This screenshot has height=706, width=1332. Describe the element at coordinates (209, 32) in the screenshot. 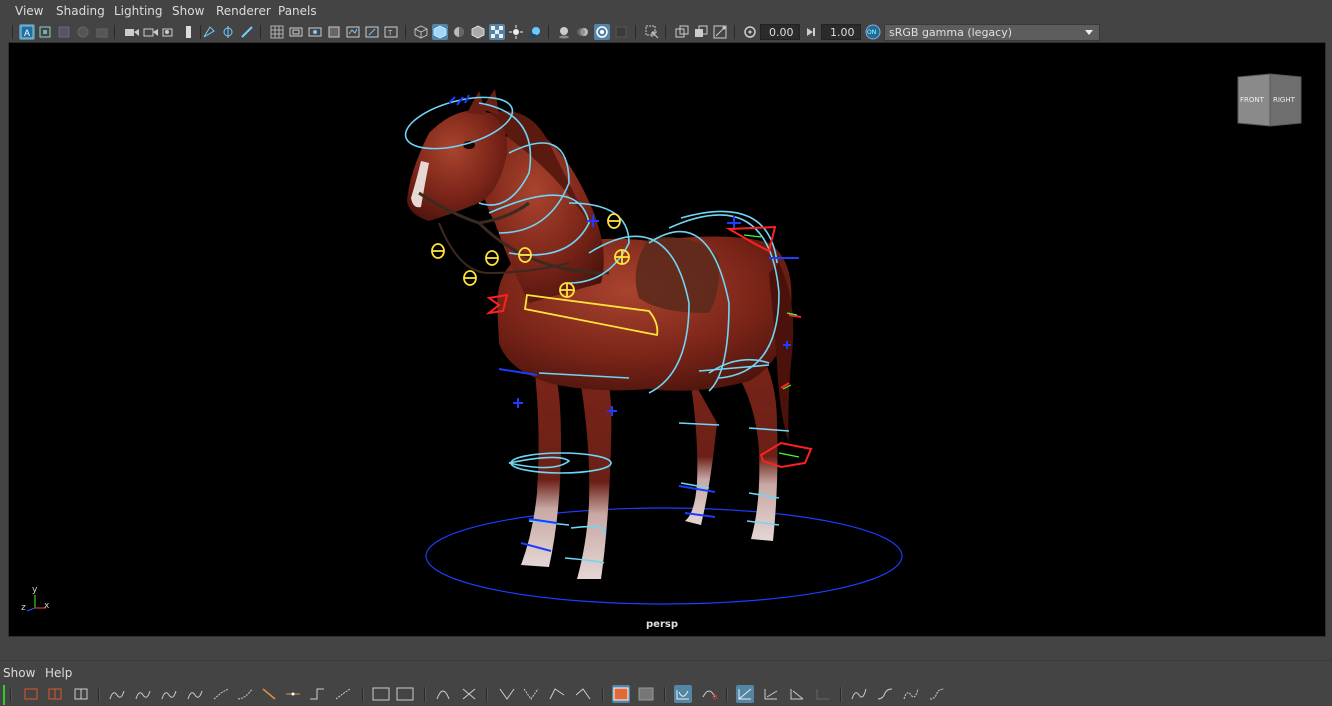

I see `grease-pencil-icon` at that location.